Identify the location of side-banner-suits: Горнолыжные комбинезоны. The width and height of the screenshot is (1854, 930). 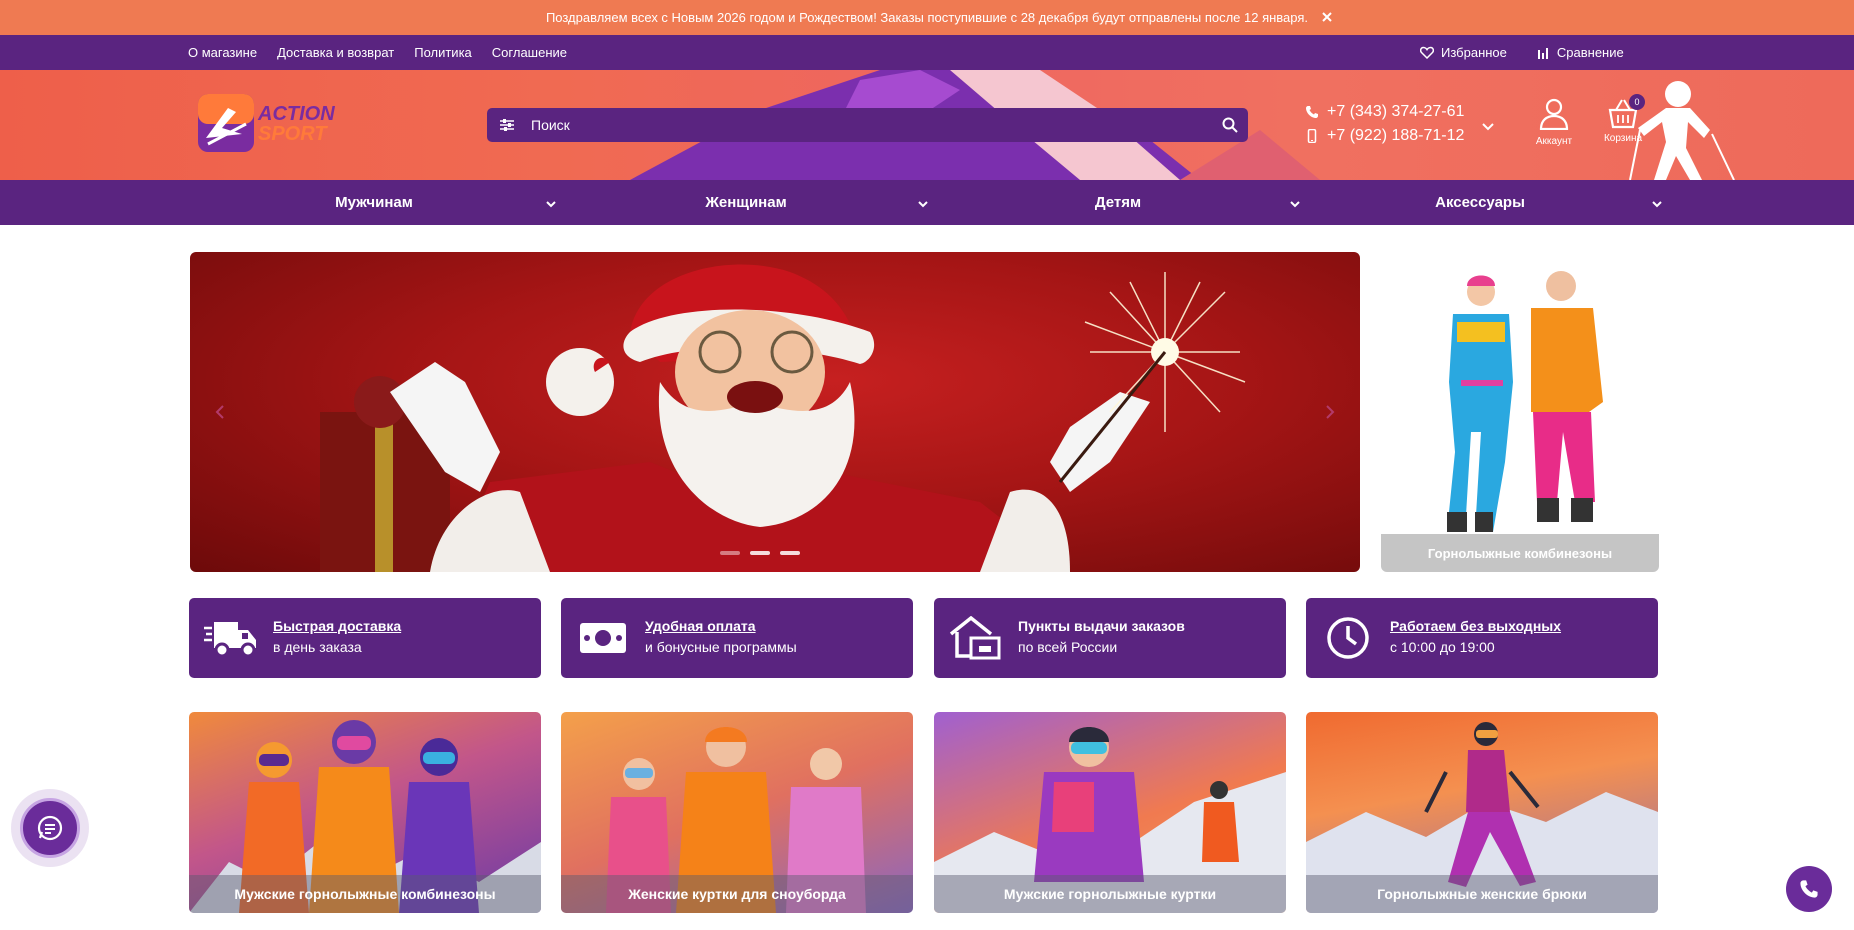
(1520, 412).